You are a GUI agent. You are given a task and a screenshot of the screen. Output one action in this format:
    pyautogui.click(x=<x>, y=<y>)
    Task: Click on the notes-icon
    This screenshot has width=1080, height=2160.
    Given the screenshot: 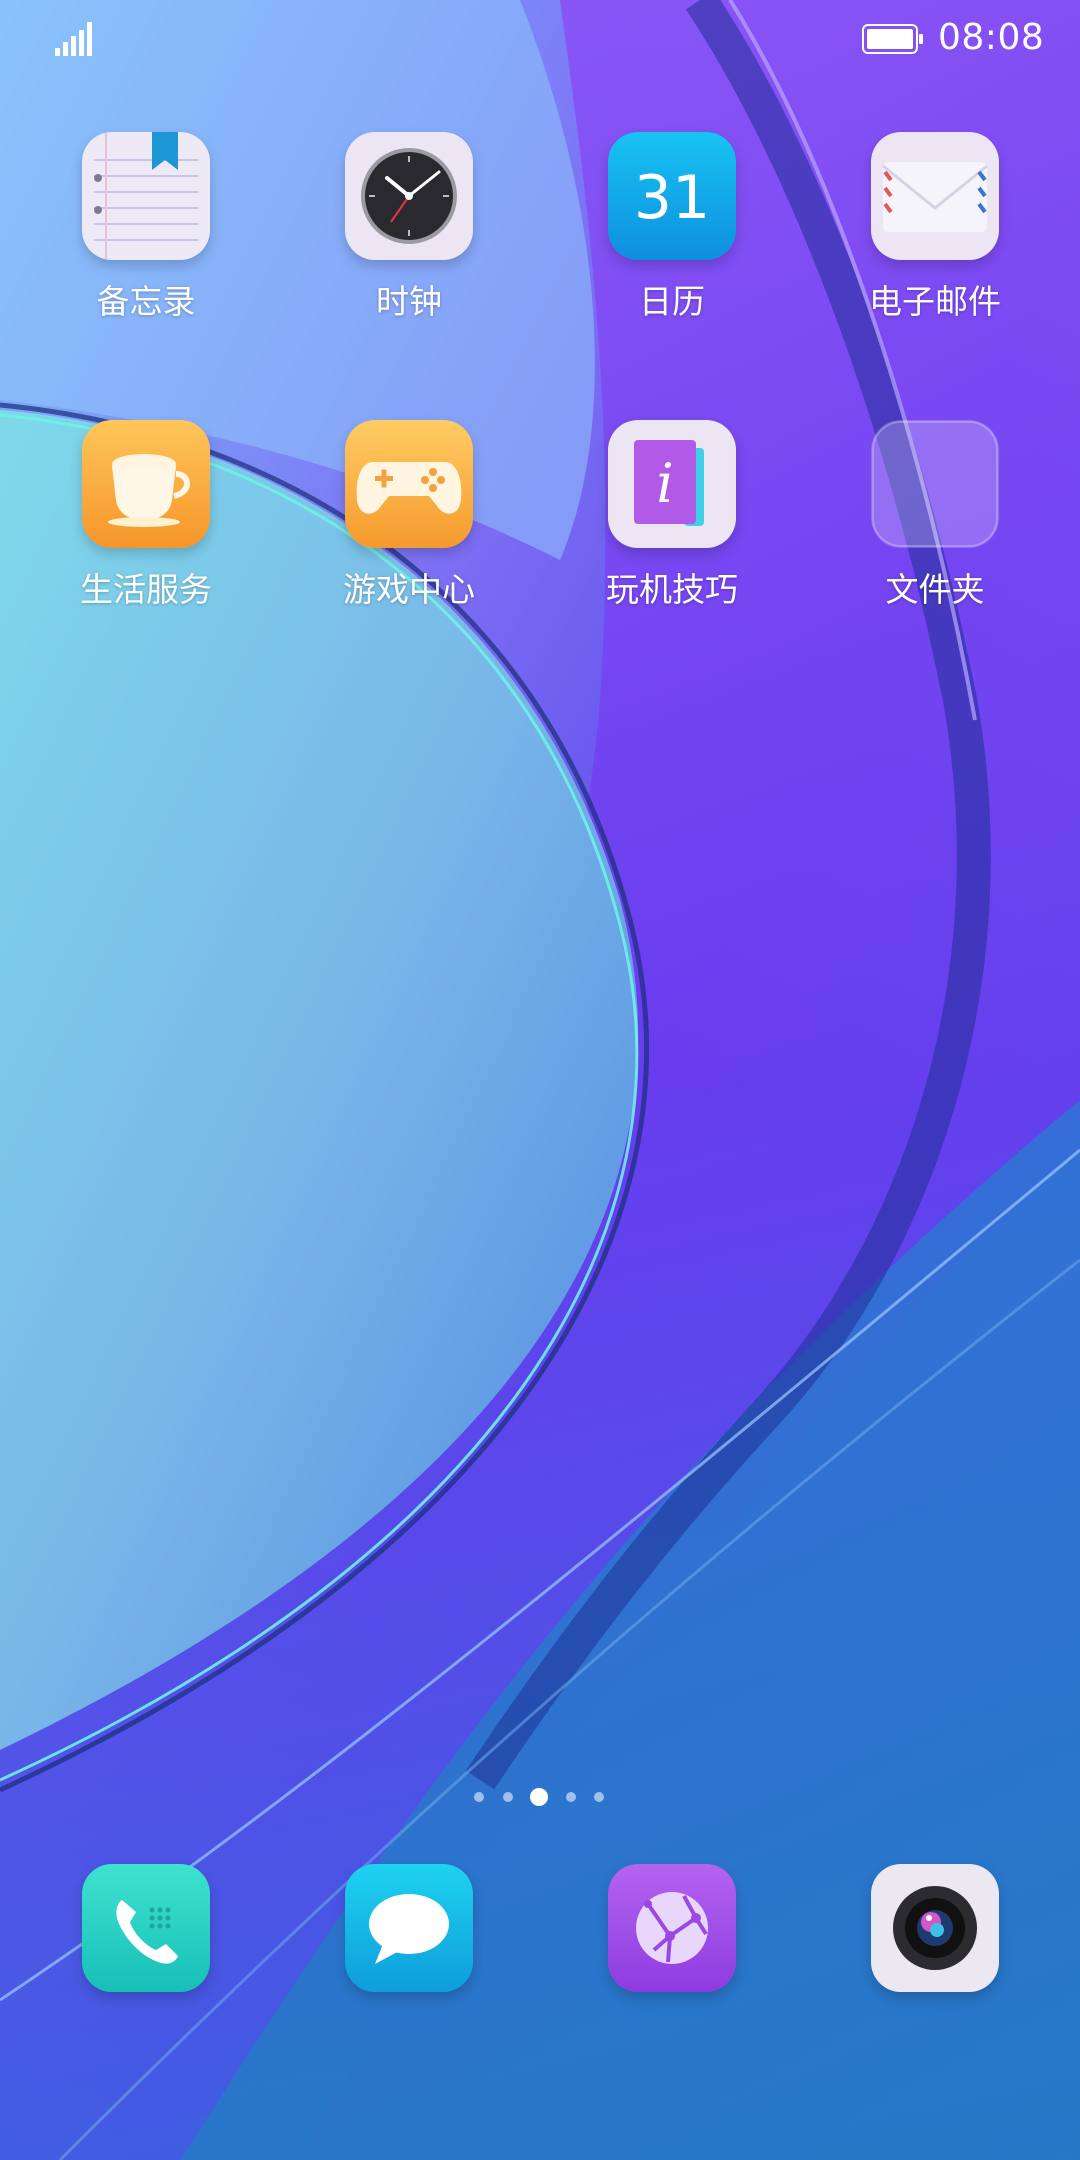 What is the action you would take?
    pyautogui.click(x=146, y=196)
    